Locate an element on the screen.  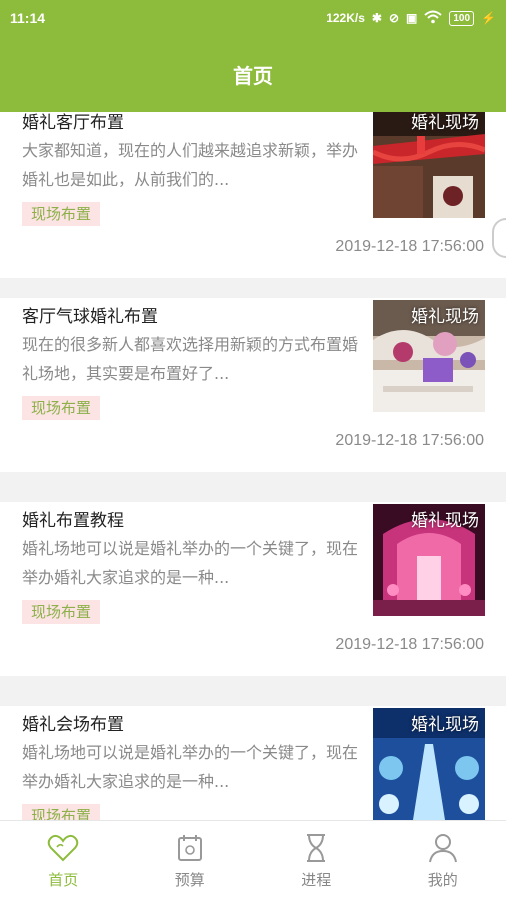
article-title: 婚礼布置教程 is located at coordinates (73, 521).